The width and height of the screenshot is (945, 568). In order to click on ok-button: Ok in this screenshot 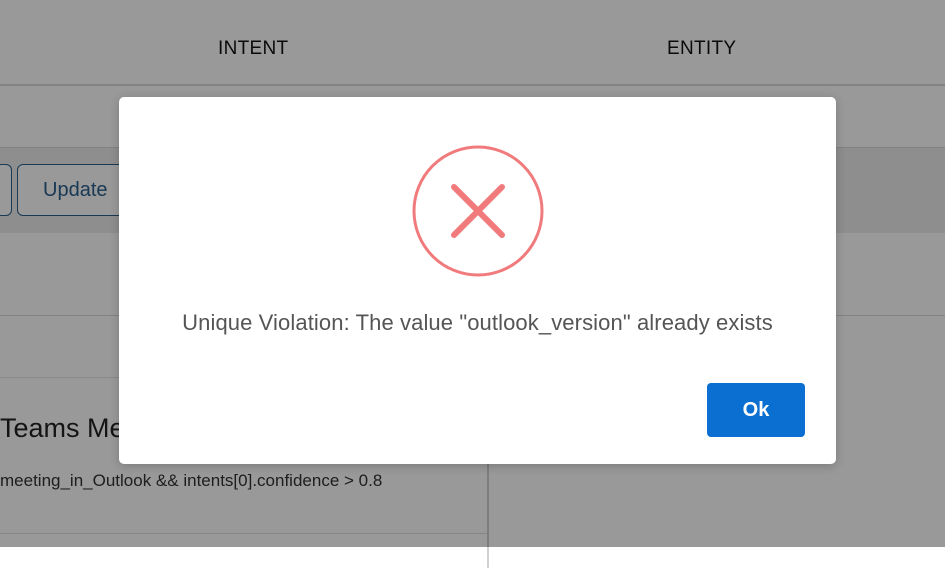, I will do `click(756, 410)`.